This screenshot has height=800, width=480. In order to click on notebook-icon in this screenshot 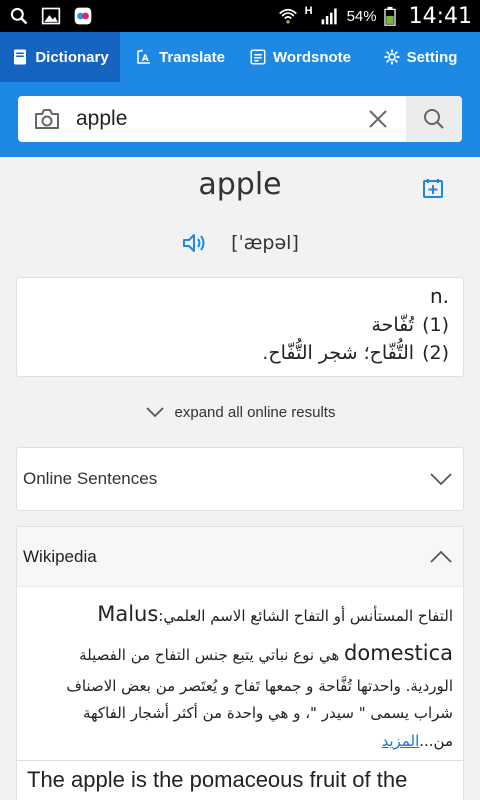, I will do `click(258, 57)`.